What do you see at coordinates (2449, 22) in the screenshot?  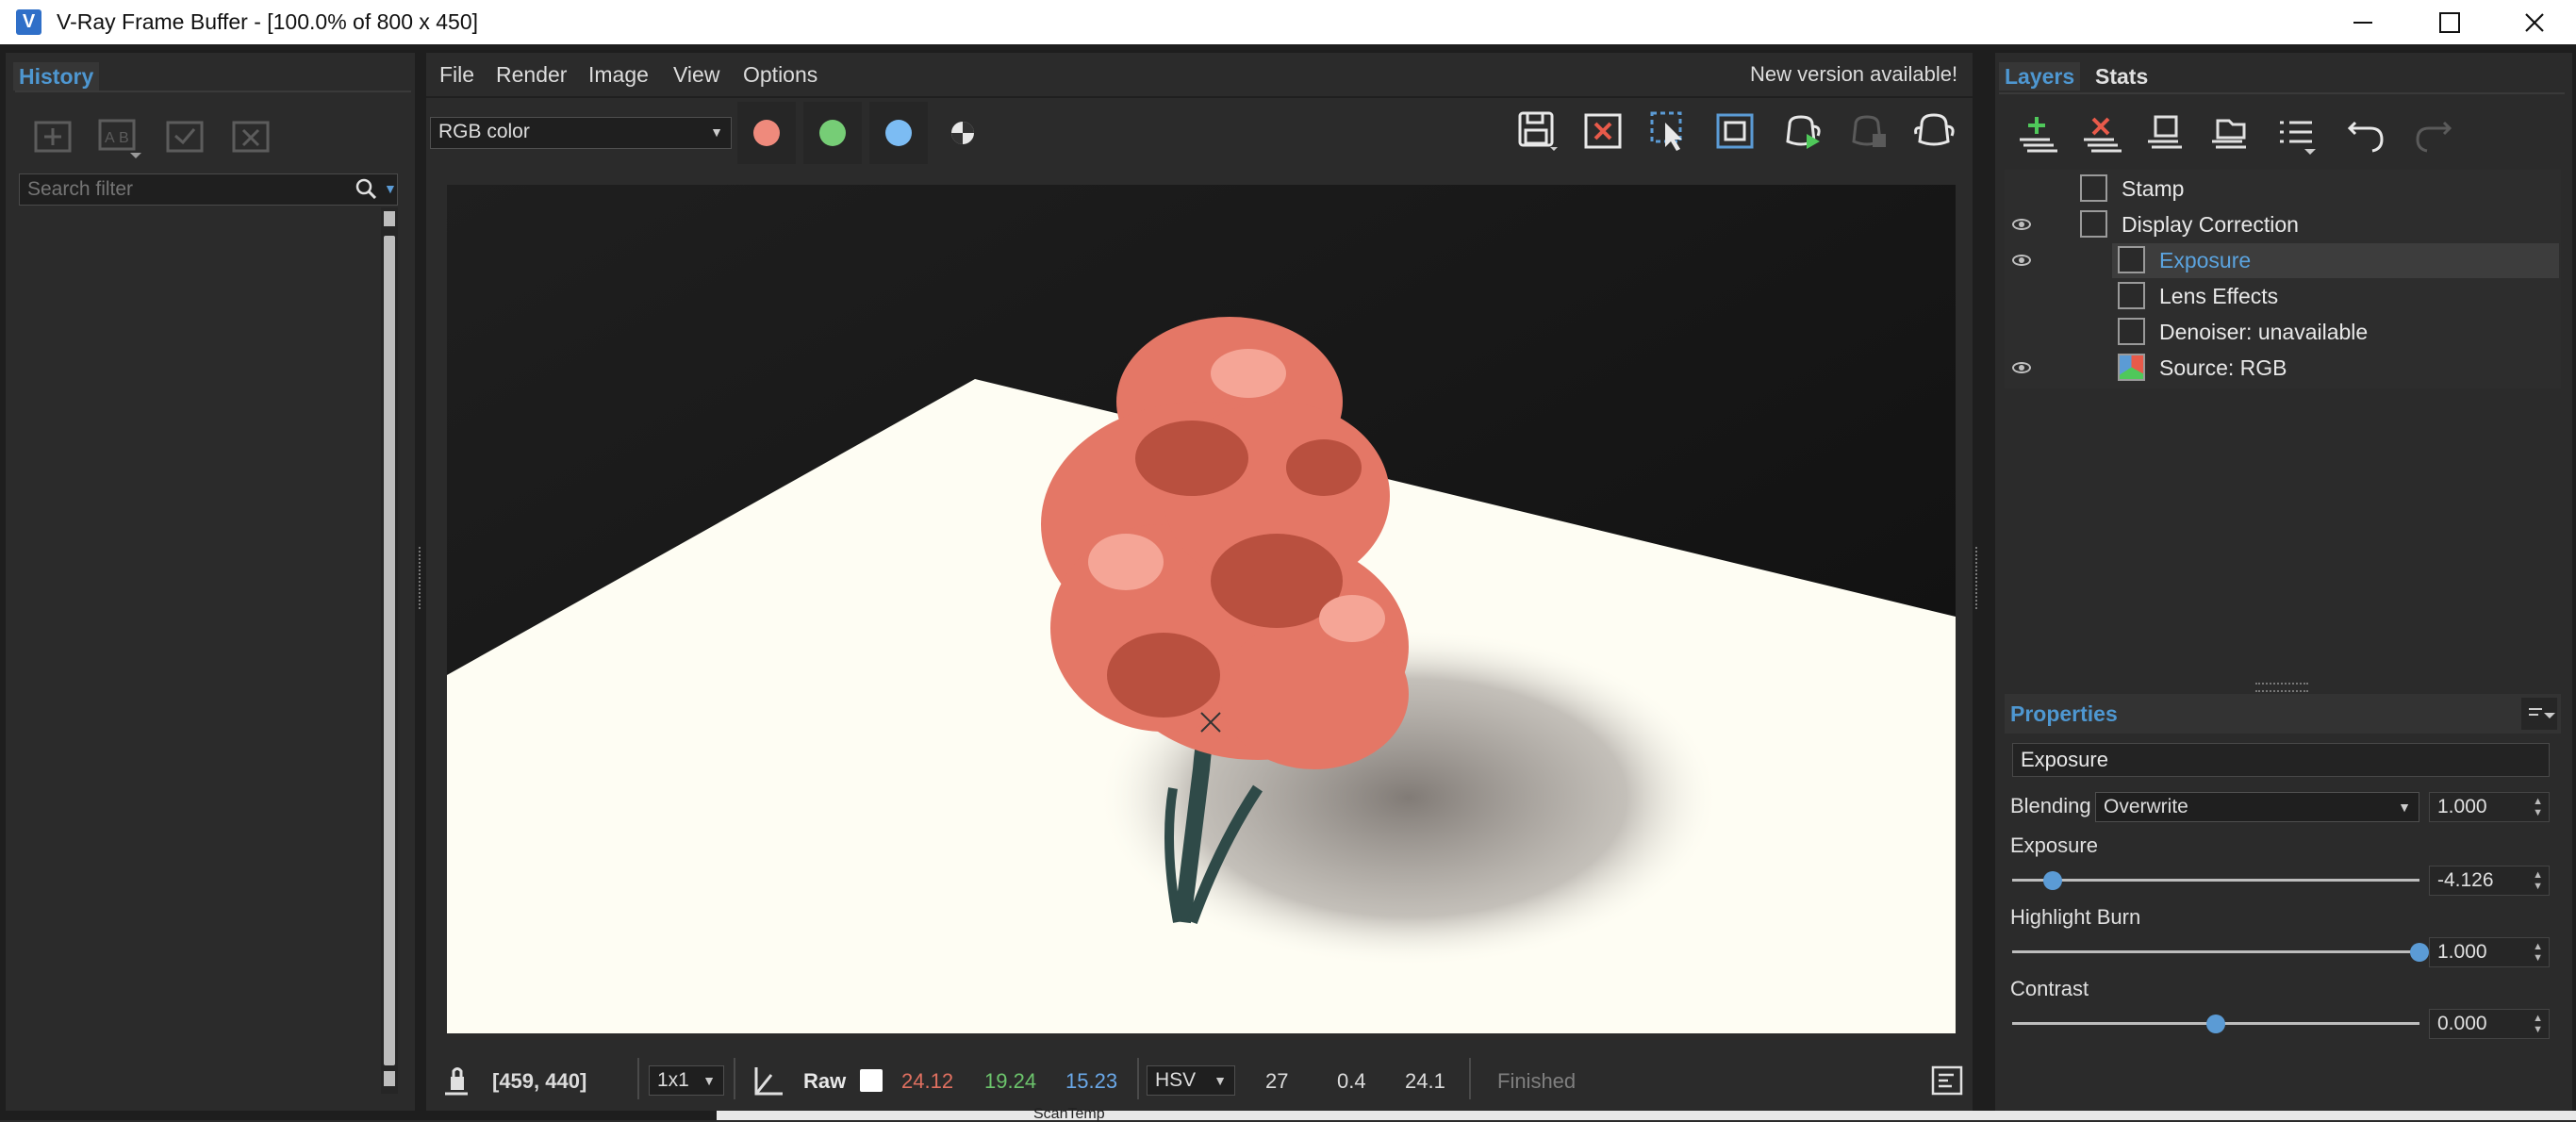 I see `maximize-button` at bounding box center [2449, 22].